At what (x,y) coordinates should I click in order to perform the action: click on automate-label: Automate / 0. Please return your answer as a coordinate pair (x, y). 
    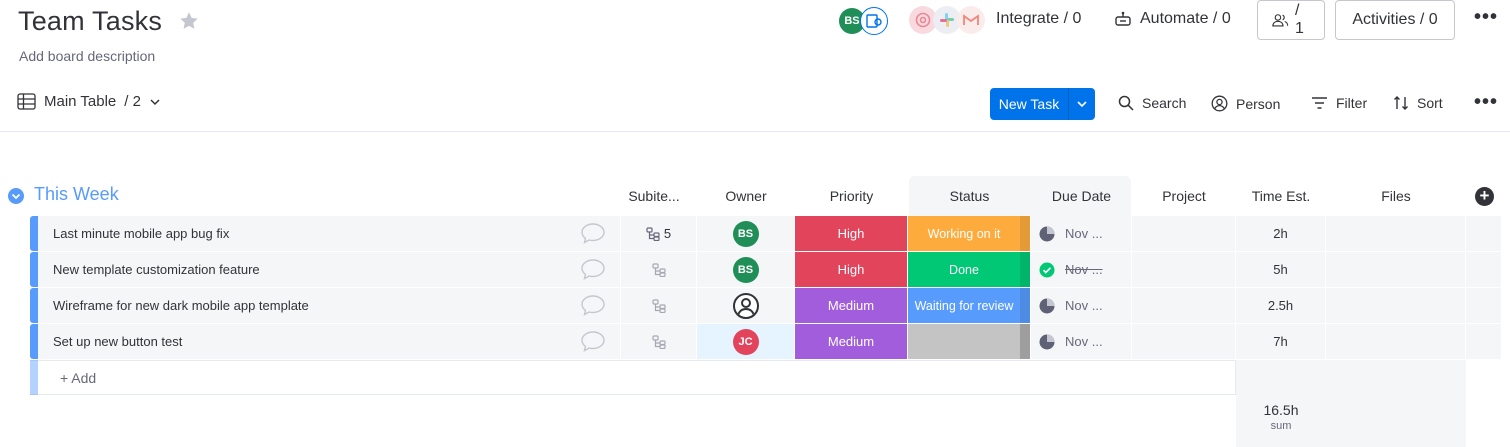
    Looking at the image, I should click on (1185, 18).